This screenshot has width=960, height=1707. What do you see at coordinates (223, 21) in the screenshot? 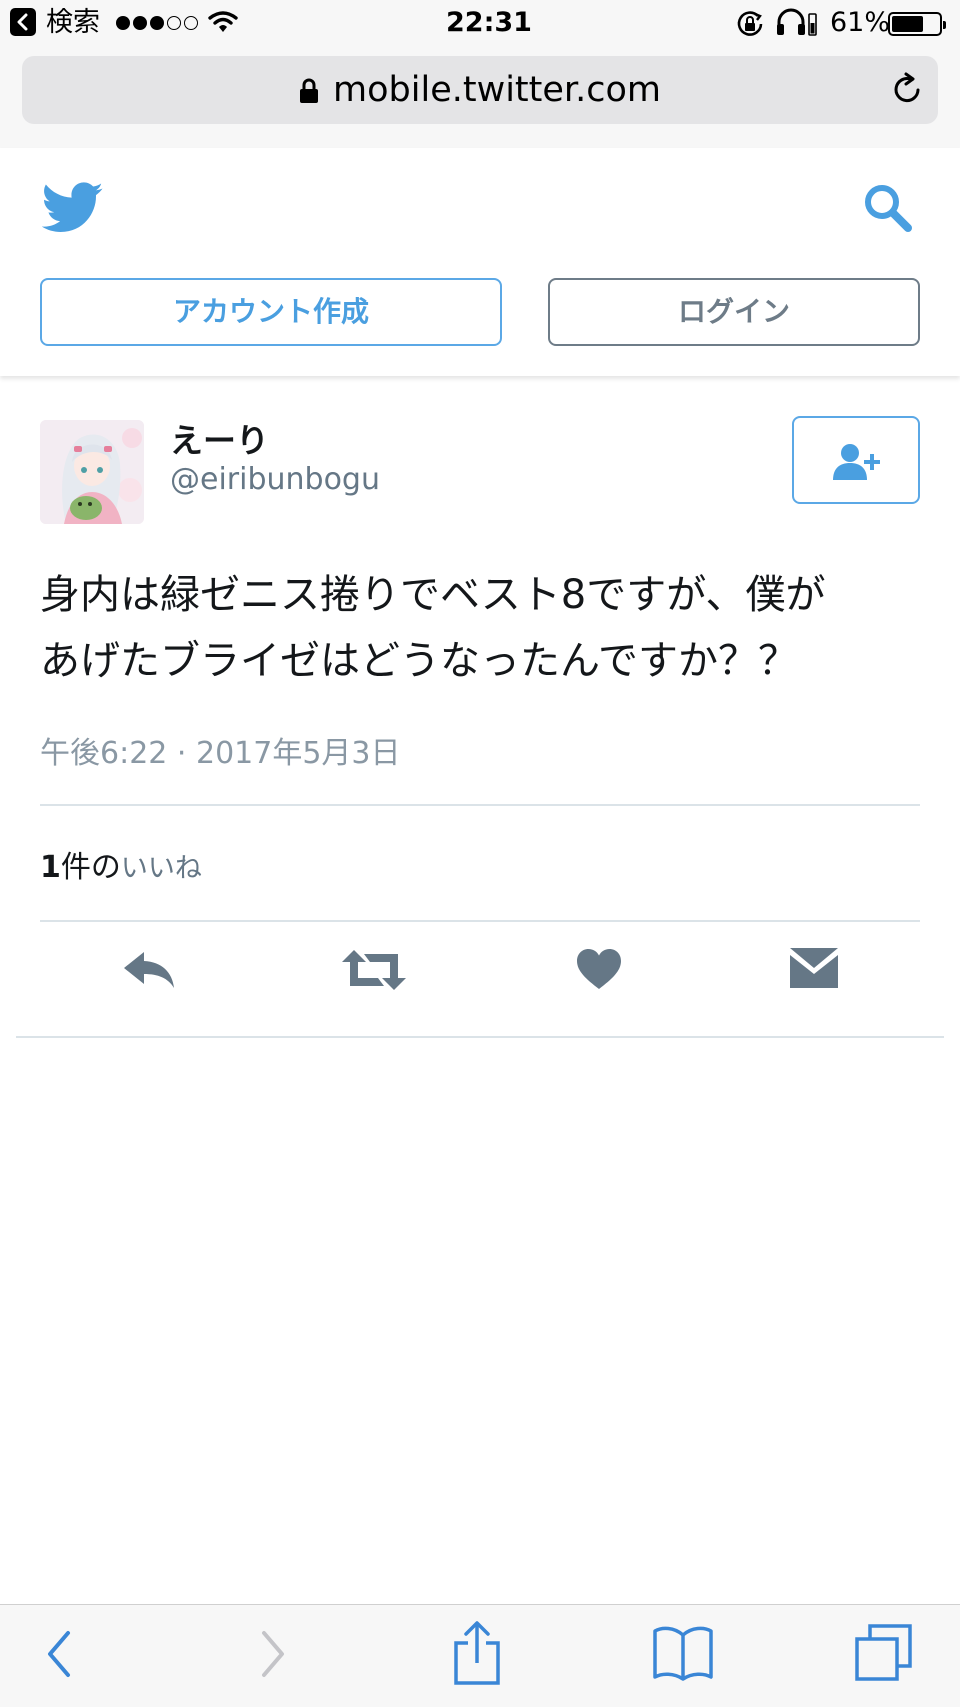
I see `wifi-icon` at bounding box center [223, 21].